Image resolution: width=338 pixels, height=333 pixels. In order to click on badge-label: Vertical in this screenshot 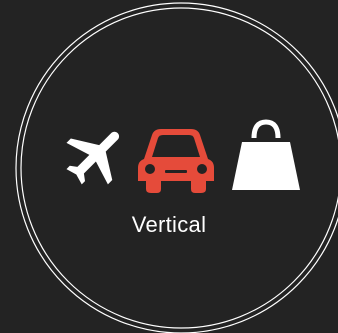, I will do `click(169, 224)`.